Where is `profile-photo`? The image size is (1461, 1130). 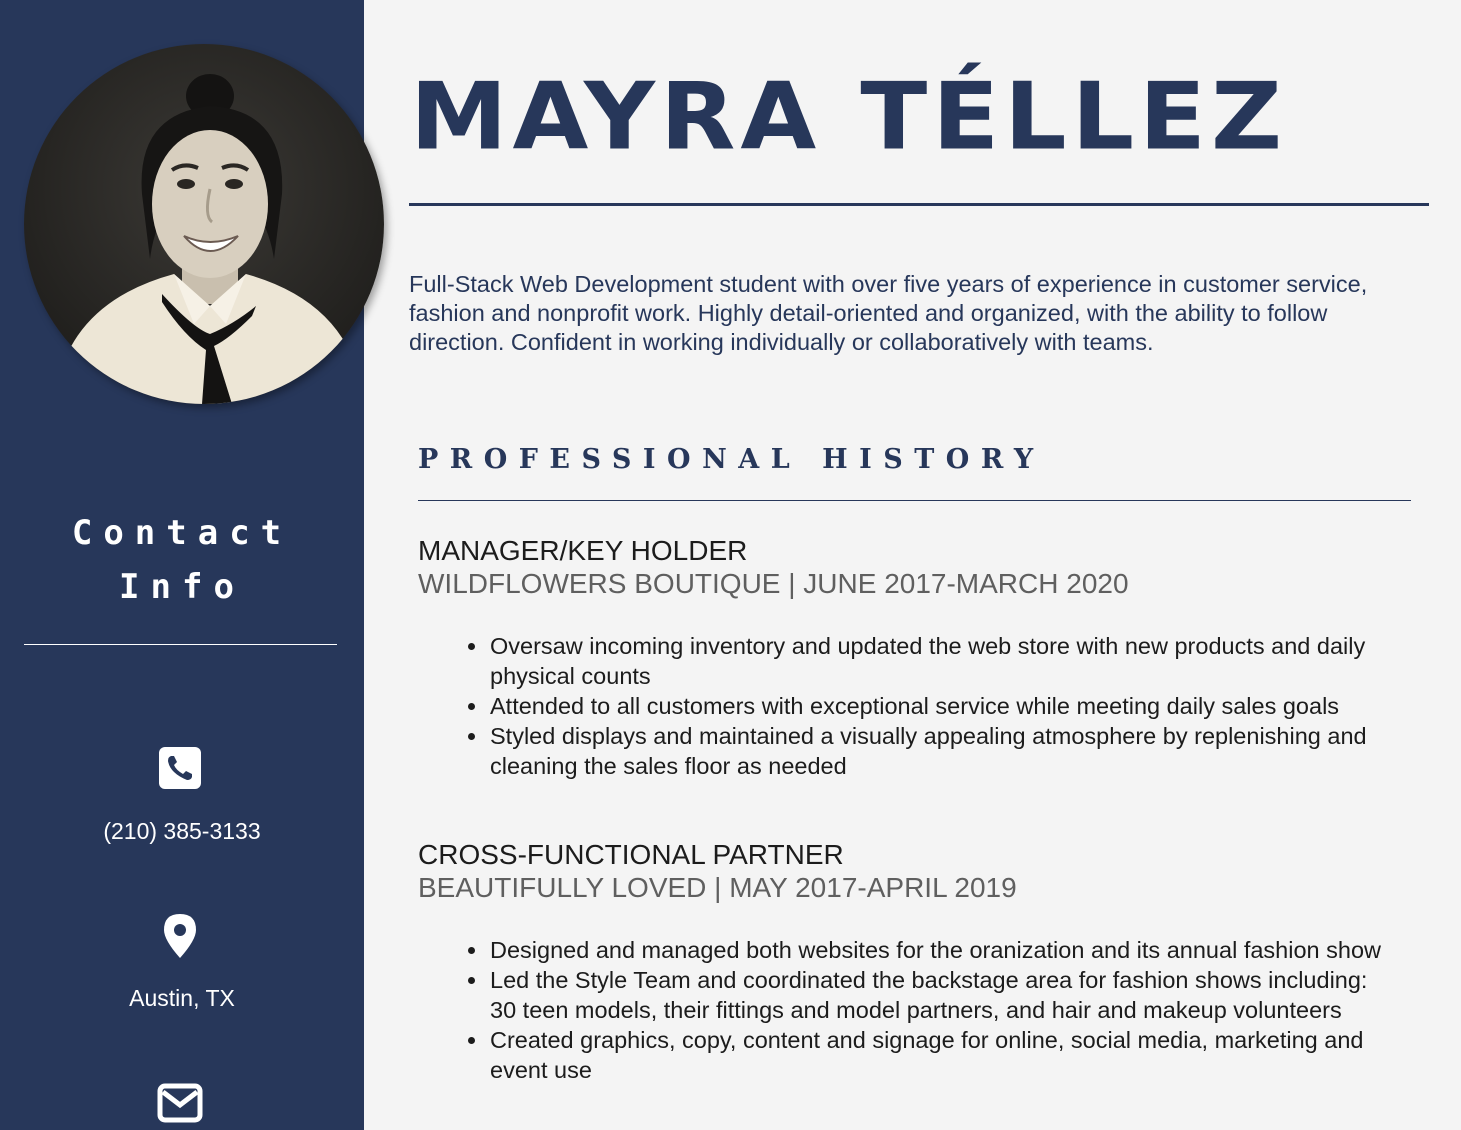
profile-photo is located at coordinates (204, 224).